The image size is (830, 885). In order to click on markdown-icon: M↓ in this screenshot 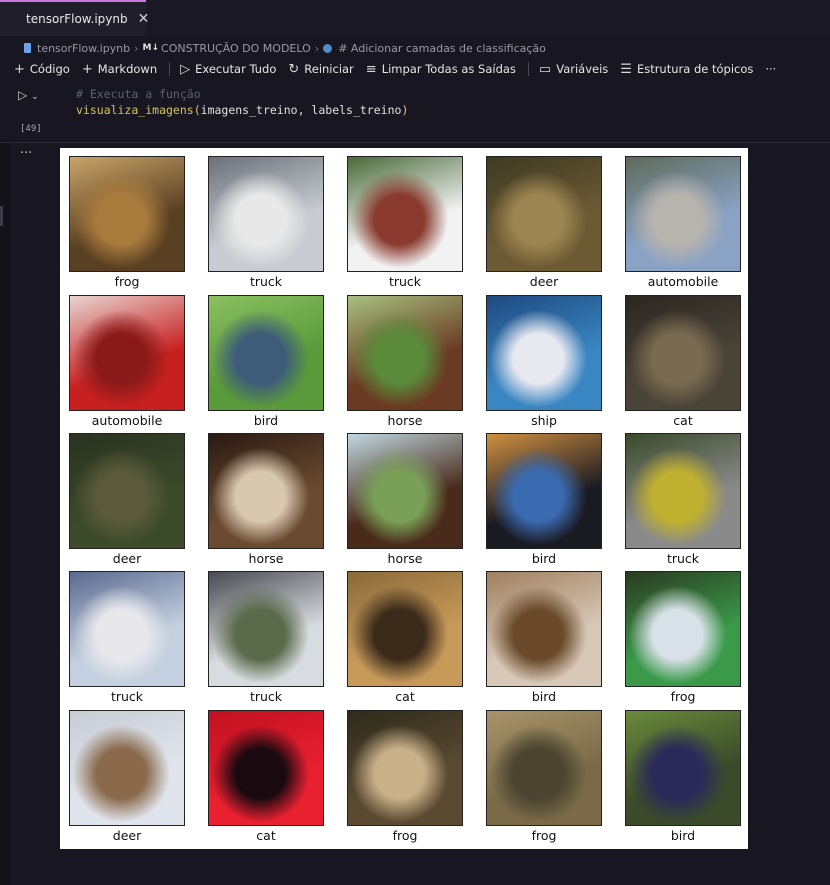, I will do `click(151, 48)`.